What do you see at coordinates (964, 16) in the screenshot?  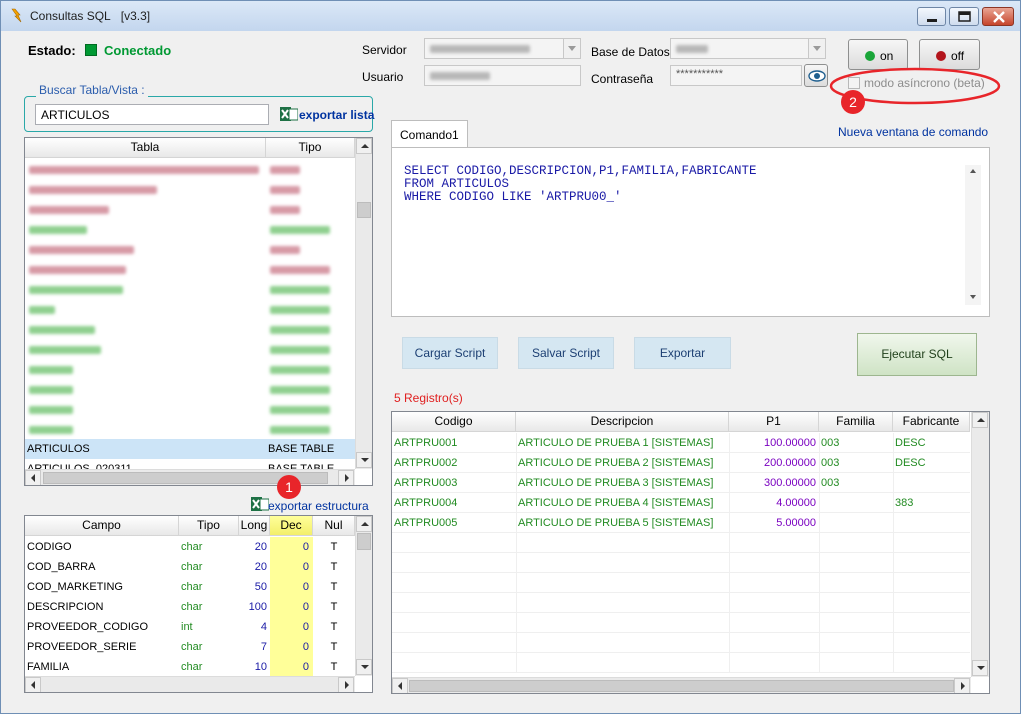 I see `maximize-button` at bounding box center [964, 16].